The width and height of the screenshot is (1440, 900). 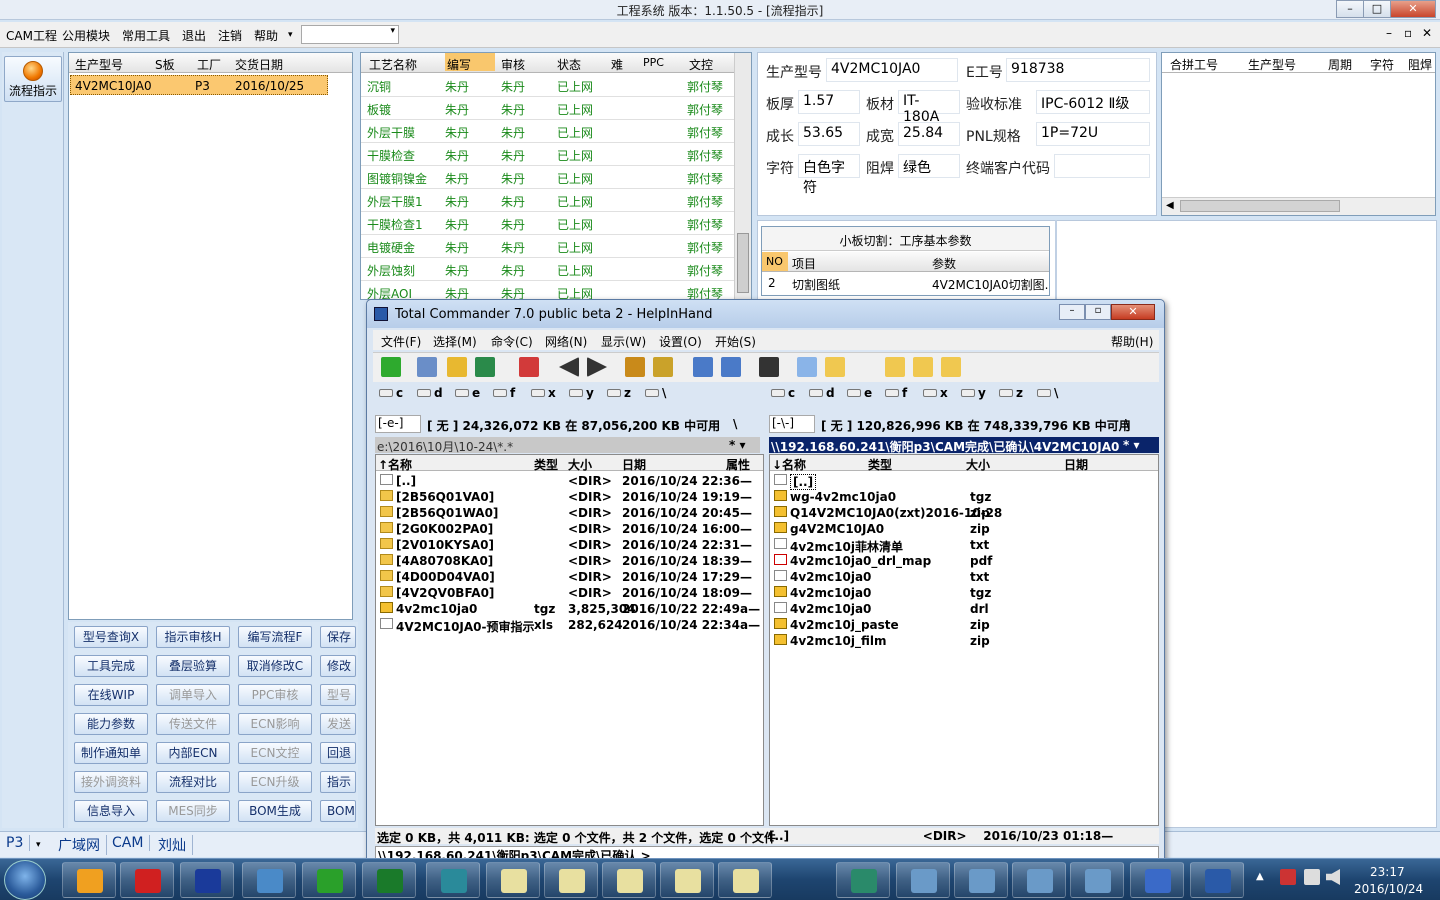 What do you see at coordinates (547, 200) in the screenshot?
I see `table-row: 外层干膜1 朱丹 朱丹 已上网 郭付琴` at bounding box center [547, 200].